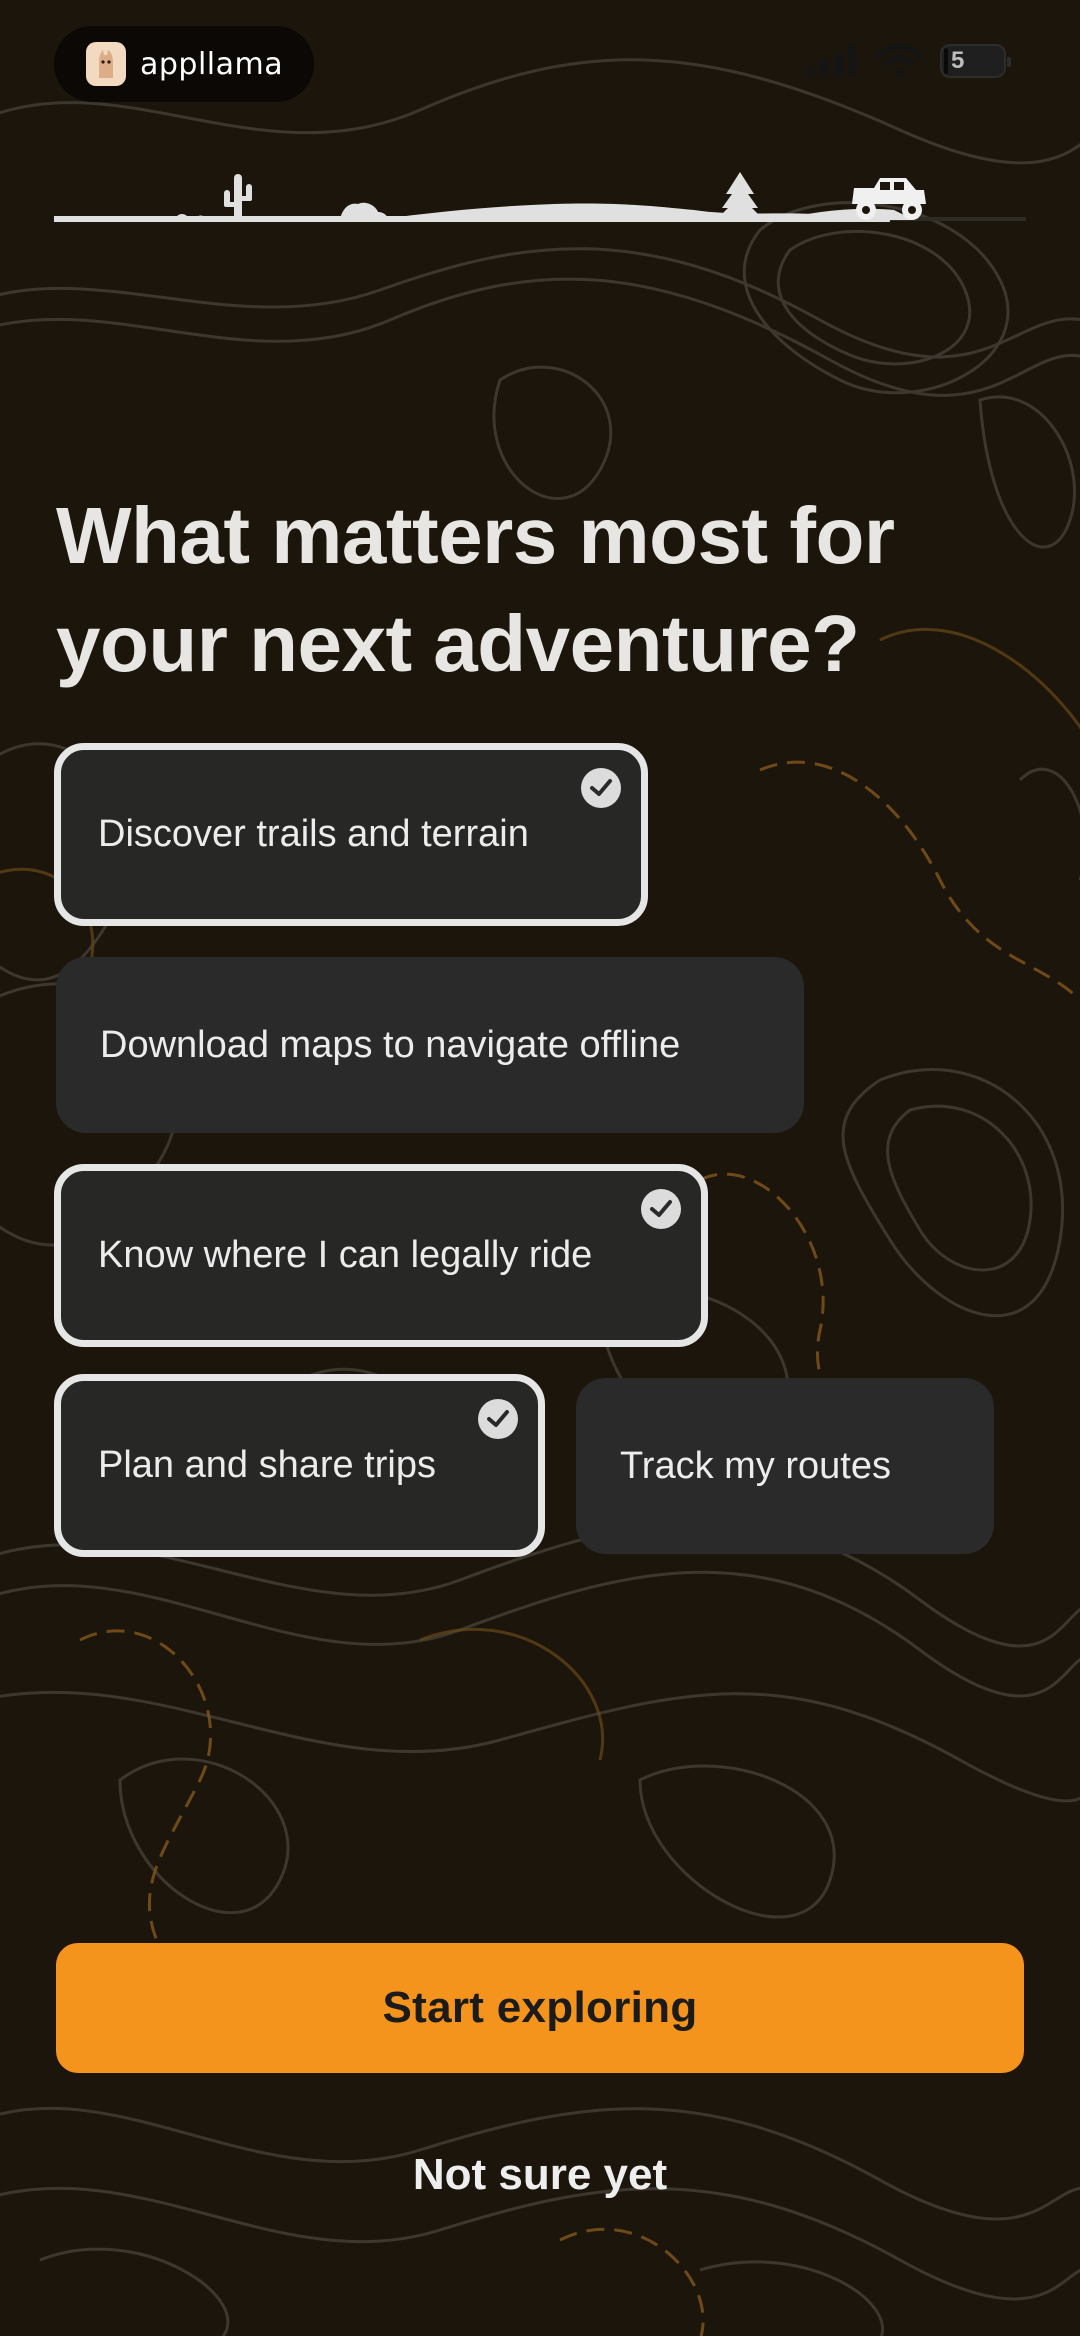  Describe the element at coordinates (213, 197) in the screenshot. I see `cactus-icon` at that location.